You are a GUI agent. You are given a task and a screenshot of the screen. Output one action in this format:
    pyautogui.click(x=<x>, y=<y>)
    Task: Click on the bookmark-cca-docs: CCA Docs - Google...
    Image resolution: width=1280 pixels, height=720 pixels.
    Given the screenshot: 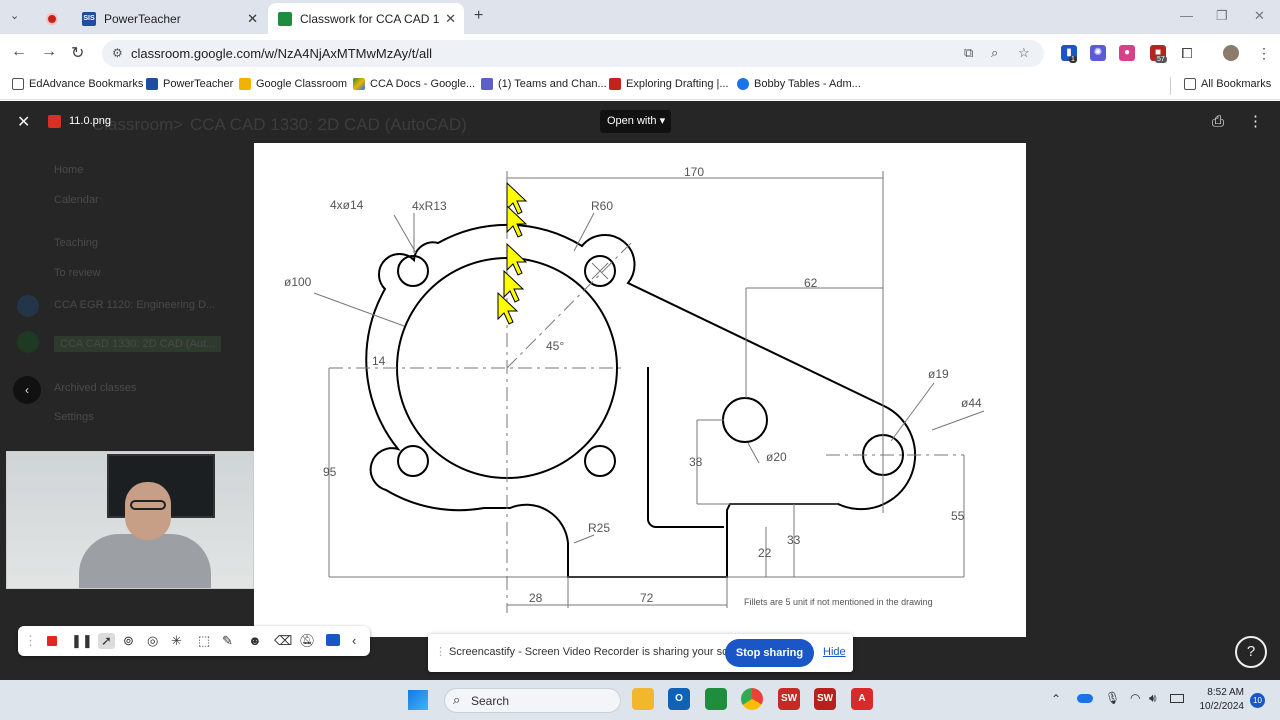 What is the action you would take?
    pyautogui.click(x=414, y=84)
    